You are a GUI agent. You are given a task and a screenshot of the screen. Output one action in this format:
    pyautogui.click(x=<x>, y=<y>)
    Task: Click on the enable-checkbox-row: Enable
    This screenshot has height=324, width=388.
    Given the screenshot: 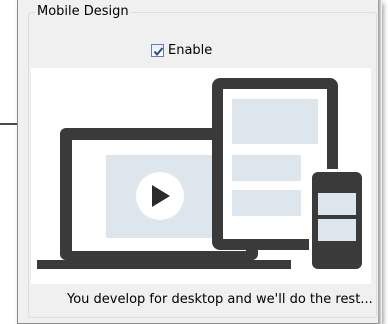 What is the action you would take?
    pyautogui.click(x=181, y=50)
    